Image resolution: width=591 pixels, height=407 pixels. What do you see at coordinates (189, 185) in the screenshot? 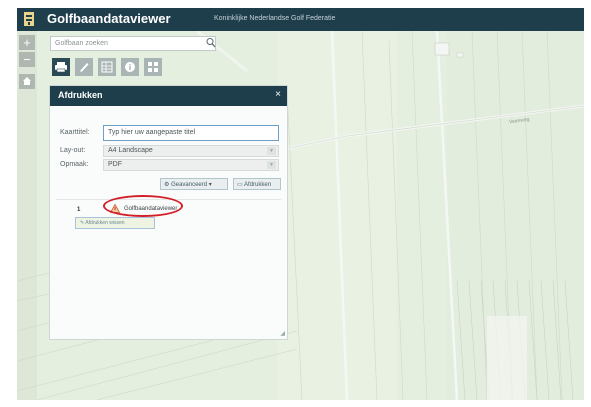
I see `advanced-button-label: Geavanceerd` at bounding box center [189, 185].